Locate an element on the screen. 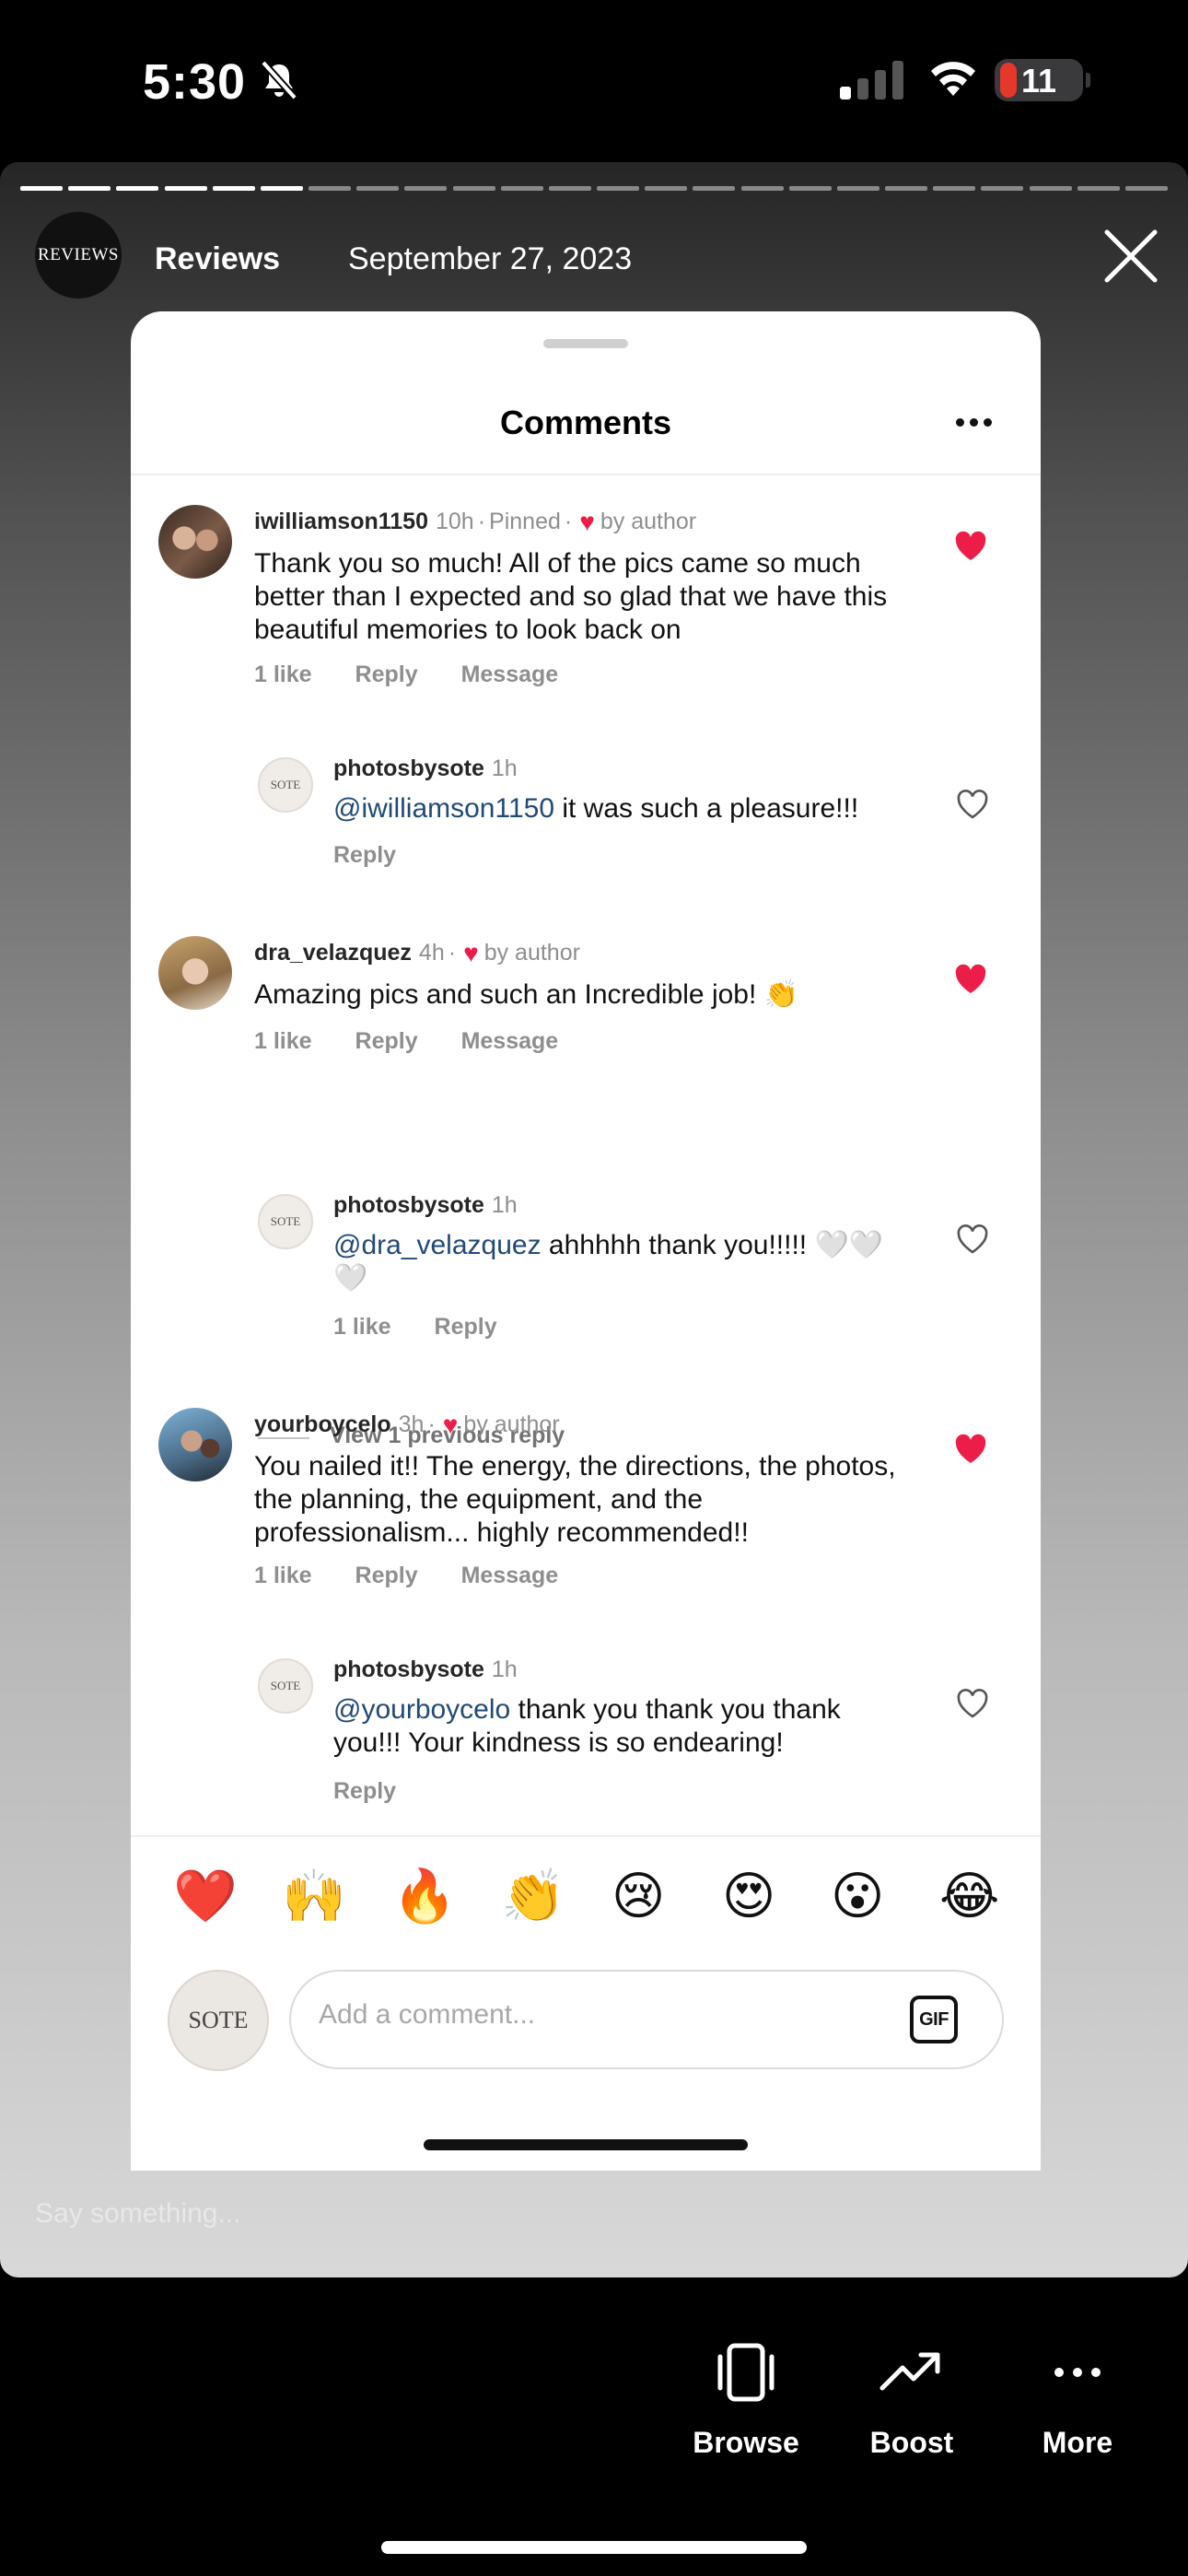 This screenshot has width=1188, height=2576. comment-header: dra_velazquez 4h · ♥ by author is located at coordinates (417, 953).